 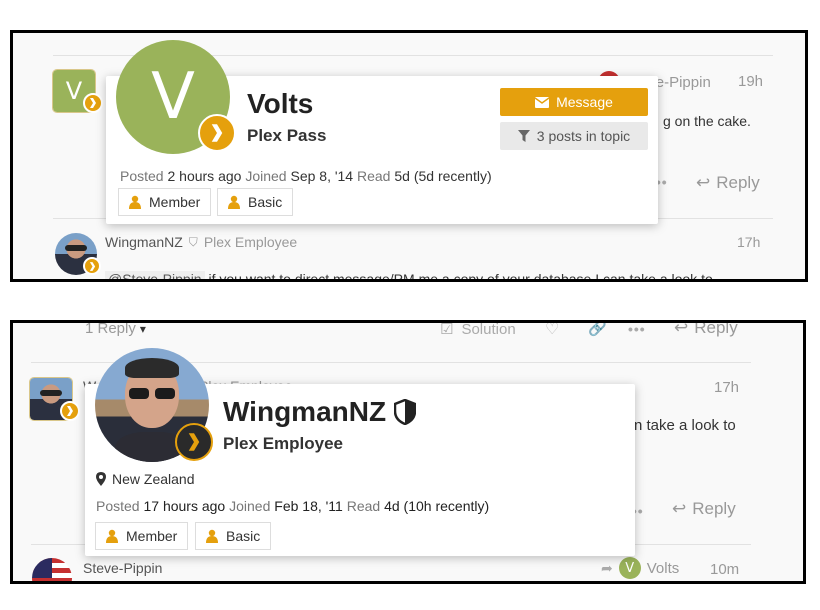 What do you see at coordinates (724, 569) in the screenshot?
I see `post-time: 10m` at bounding box center [724, 569].